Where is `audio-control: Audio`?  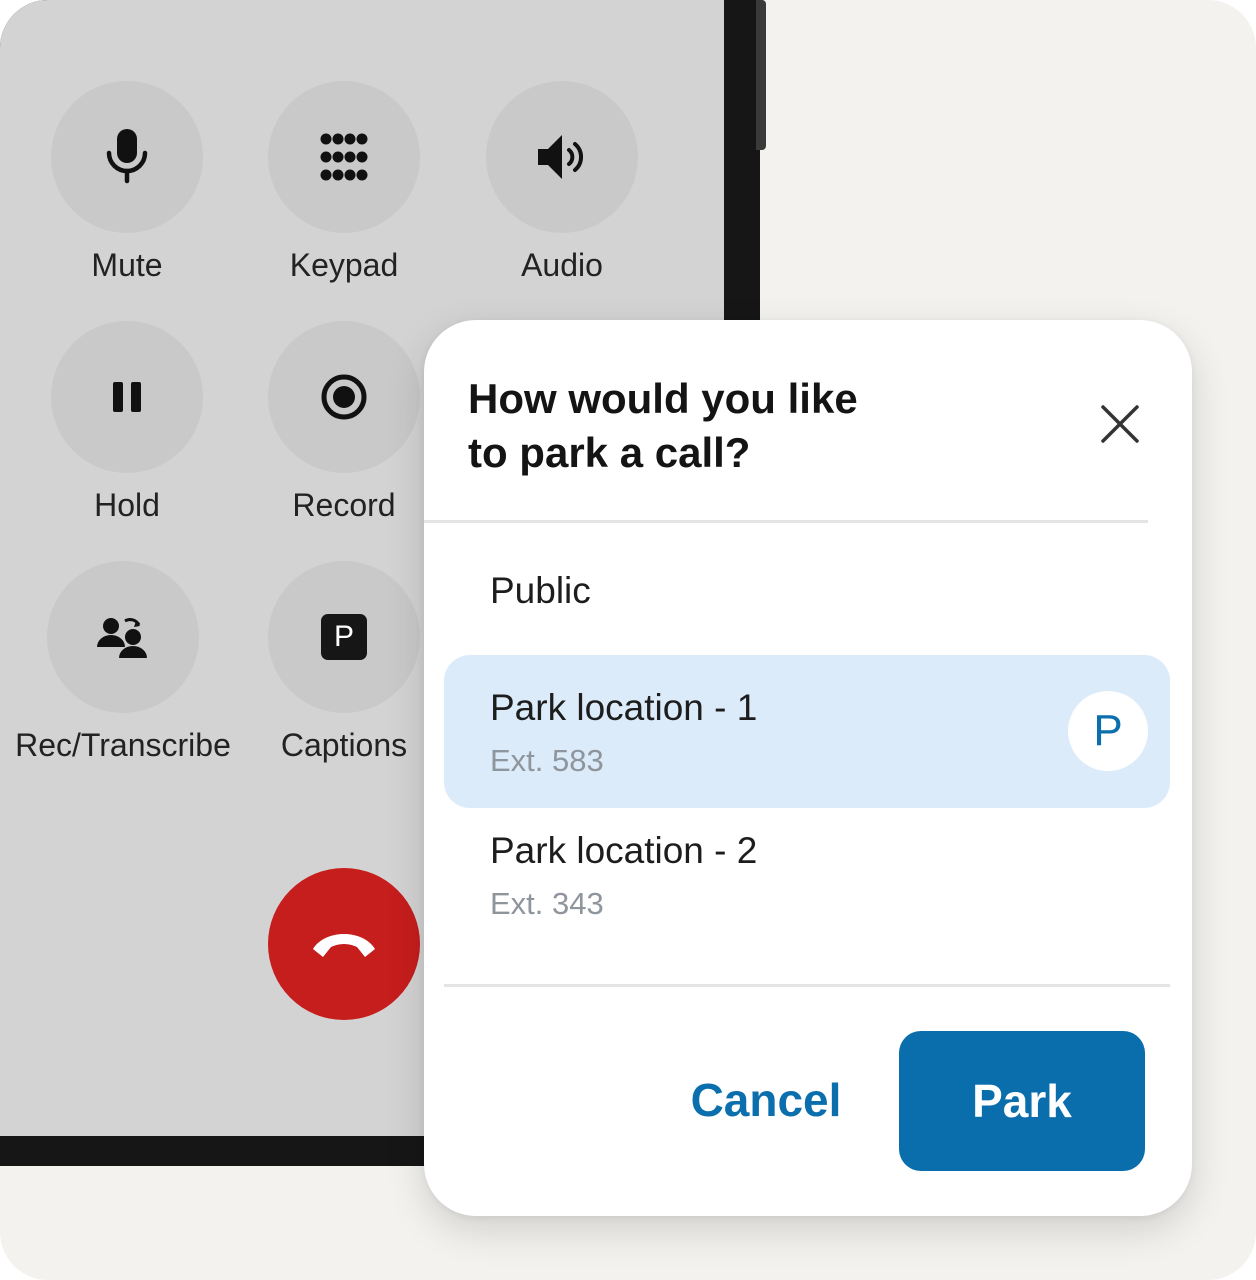
audio-control: Audio is located at coordinates (562, 182).